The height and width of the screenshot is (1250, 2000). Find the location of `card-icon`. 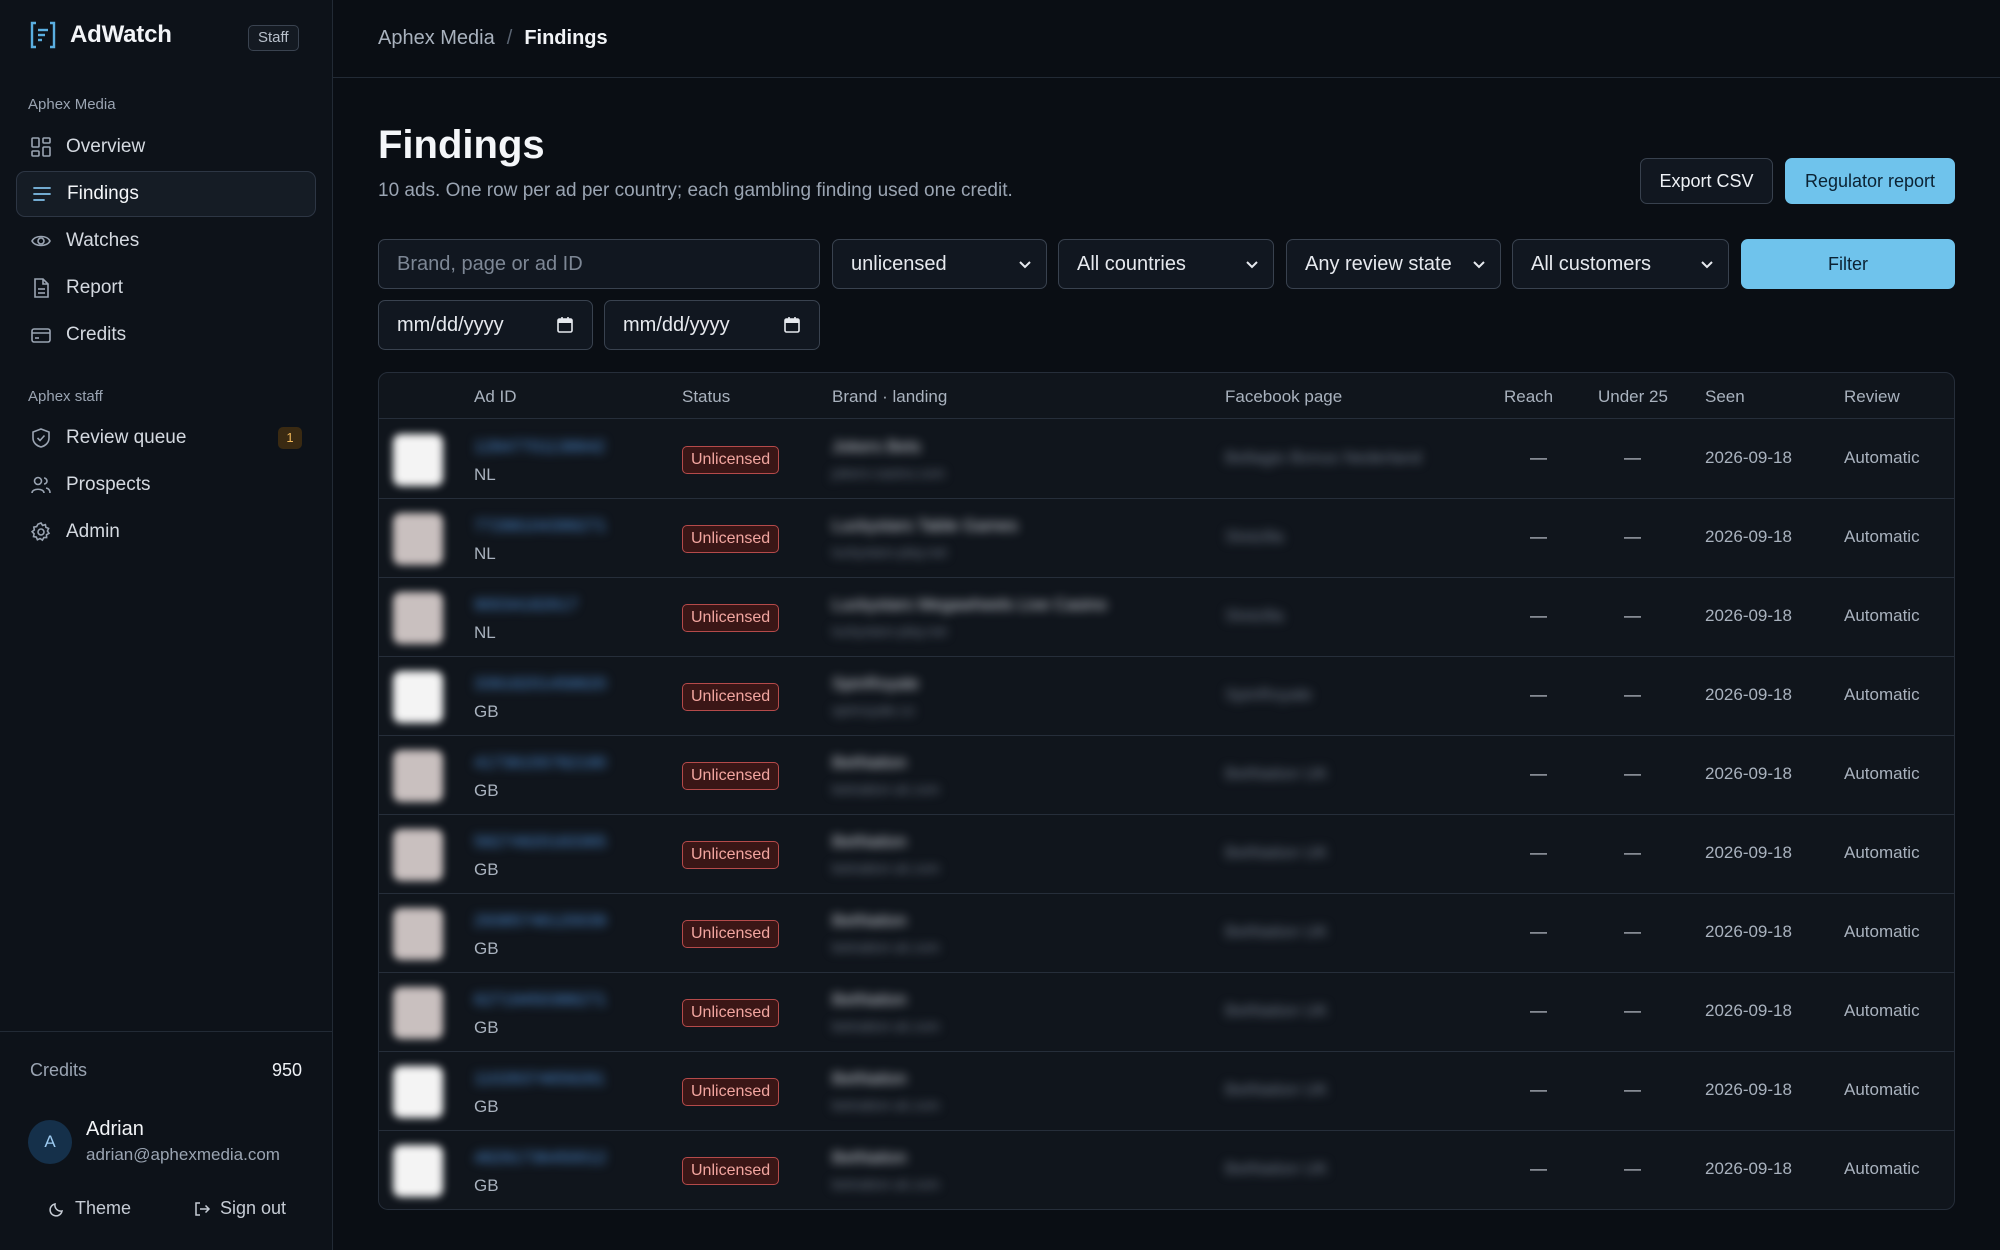

card-icon is located at coordinates (41, 335).